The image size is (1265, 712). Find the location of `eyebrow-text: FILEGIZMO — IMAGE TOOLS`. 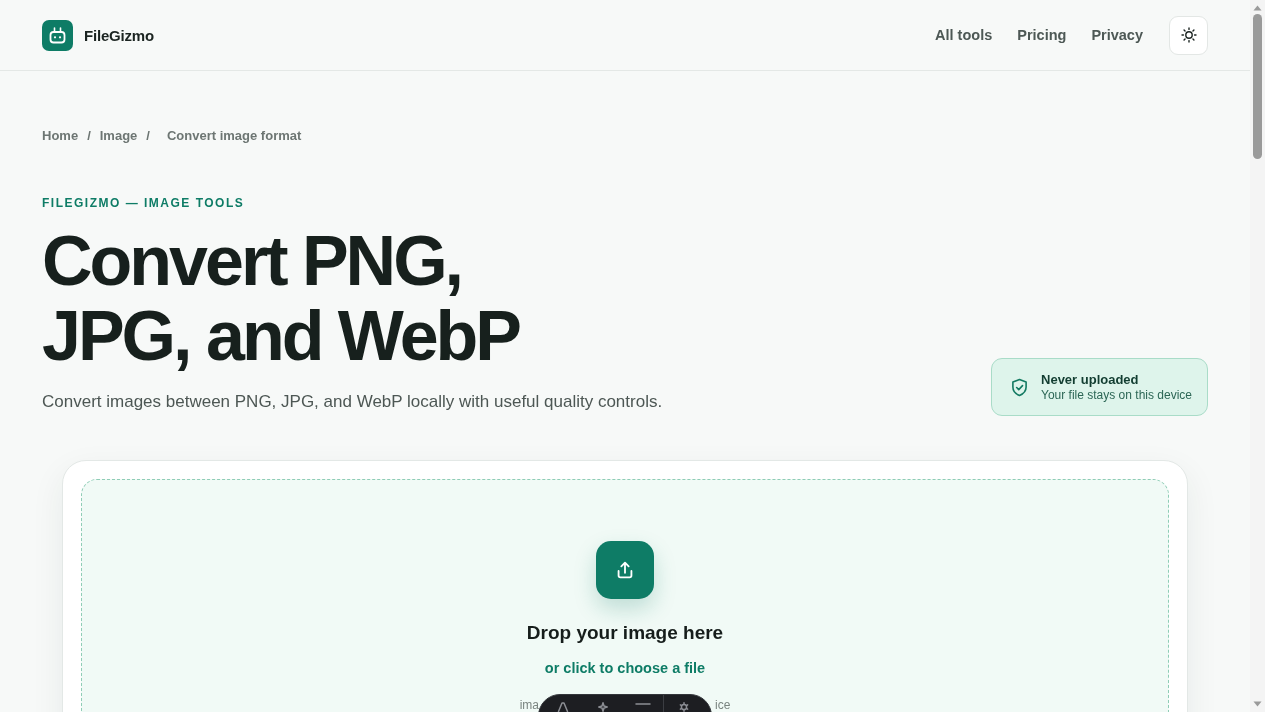

eyebrow-text: FILEGIZMO — IMAGE TOOLS is located at coordinates (143, 203).